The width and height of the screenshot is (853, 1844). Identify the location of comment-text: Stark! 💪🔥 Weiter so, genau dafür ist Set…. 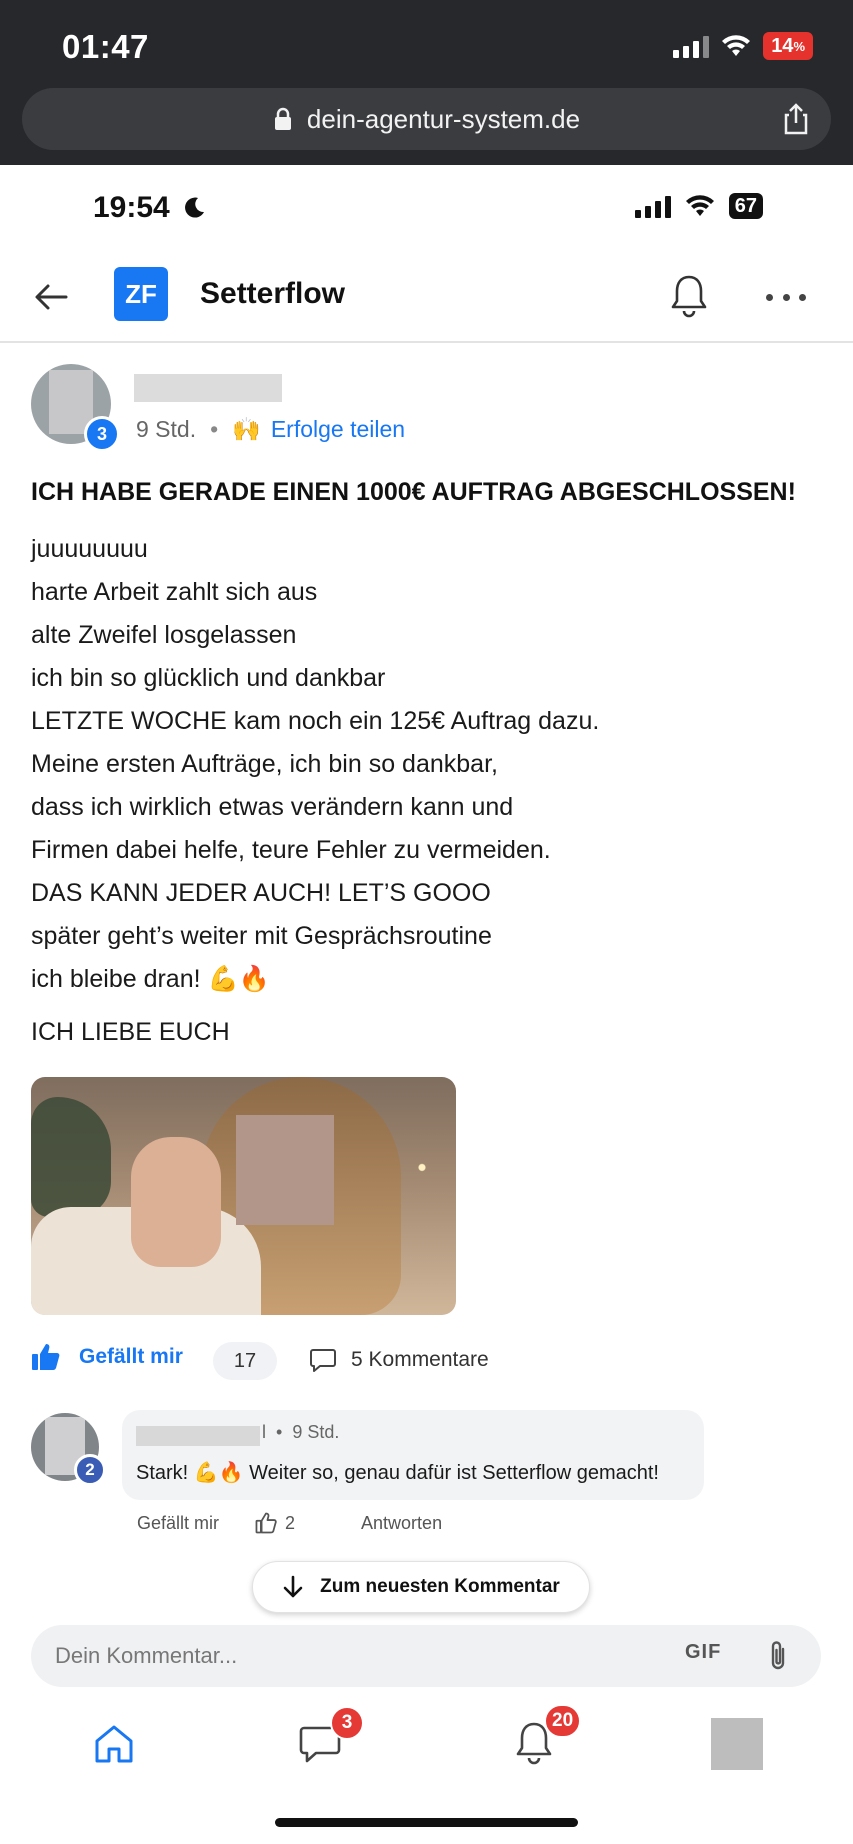
(397, 1473).